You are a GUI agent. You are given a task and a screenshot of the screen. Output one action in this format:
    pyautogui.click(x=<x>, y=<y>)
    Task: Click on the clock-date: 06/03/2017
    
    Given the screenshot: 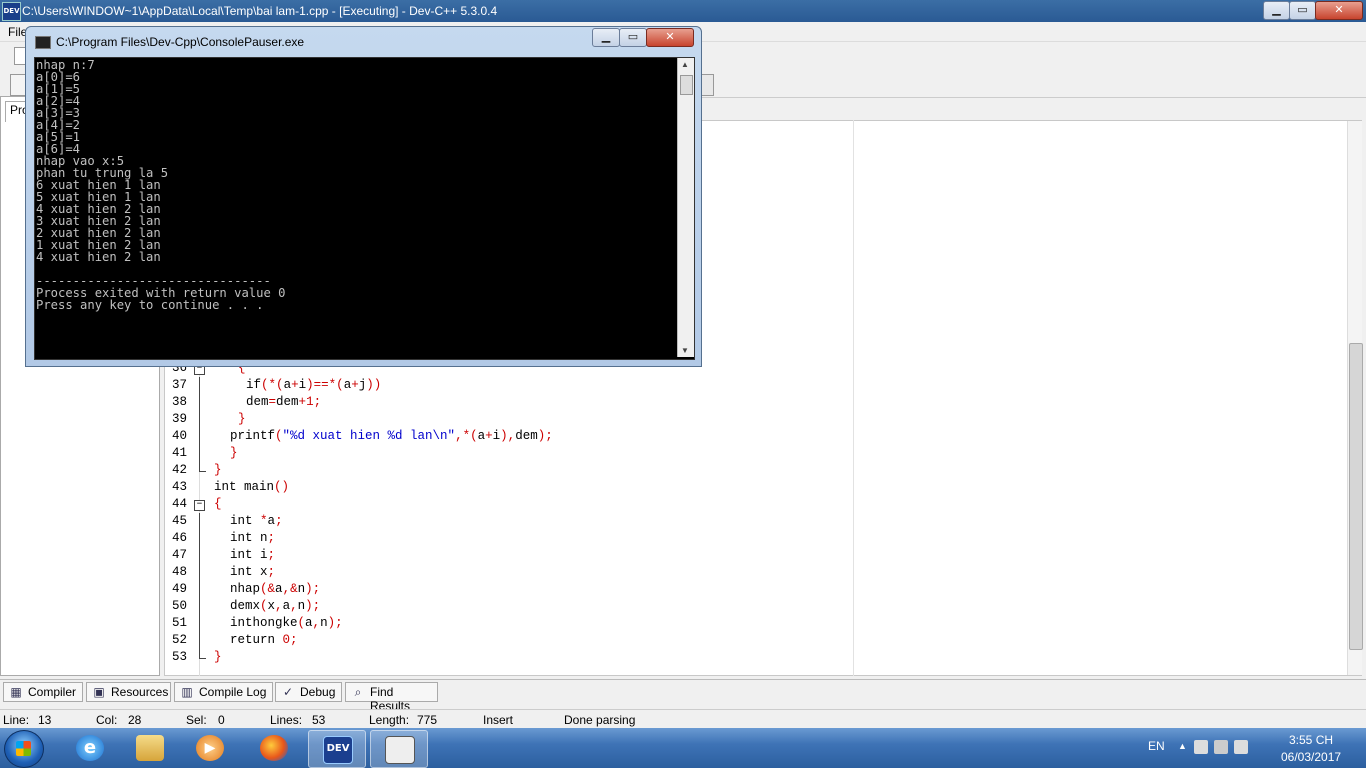 What is the action you would take?
    pyautogui.click(x=1311, y=757)
    